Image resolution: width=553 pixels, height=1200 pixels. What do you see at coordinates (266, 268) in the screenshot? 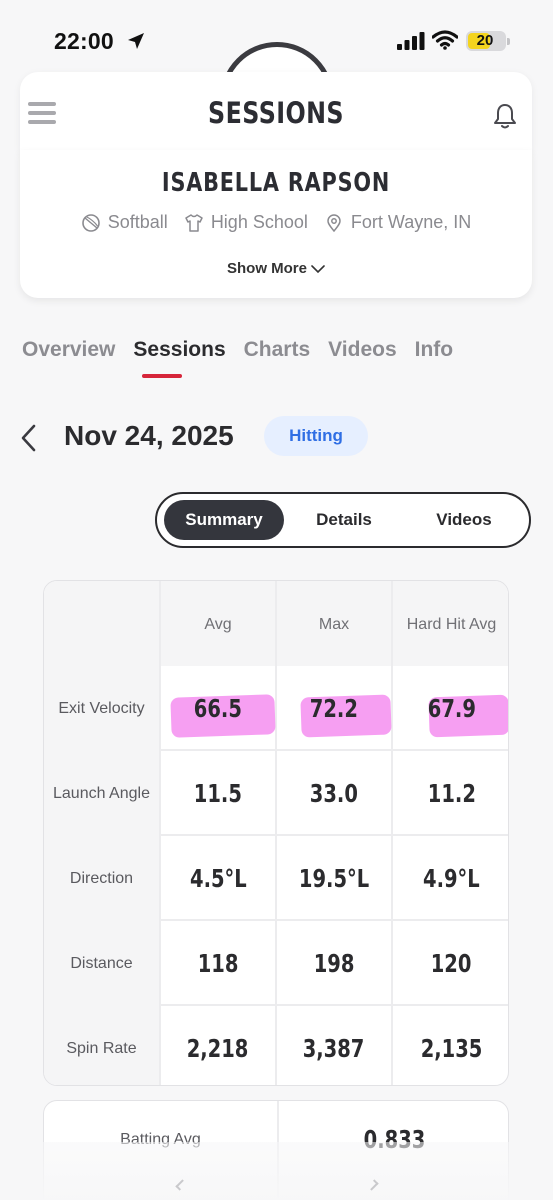
I see `show-more-label: Show More` at bounding box center [266, 268].